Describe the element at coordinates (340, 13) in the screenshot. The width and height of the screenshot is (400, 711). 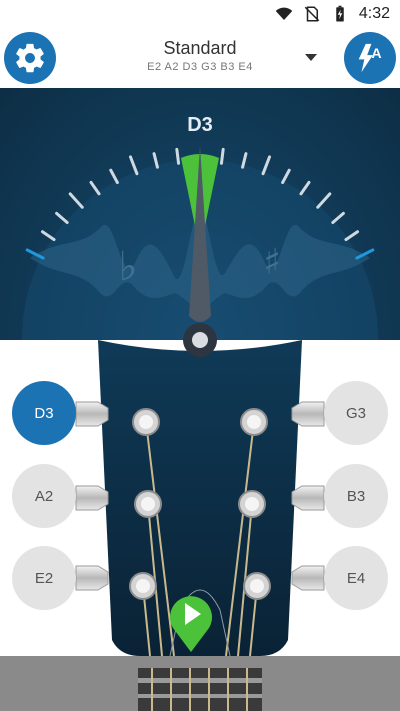
I see `battery-charging-icon` at that location.